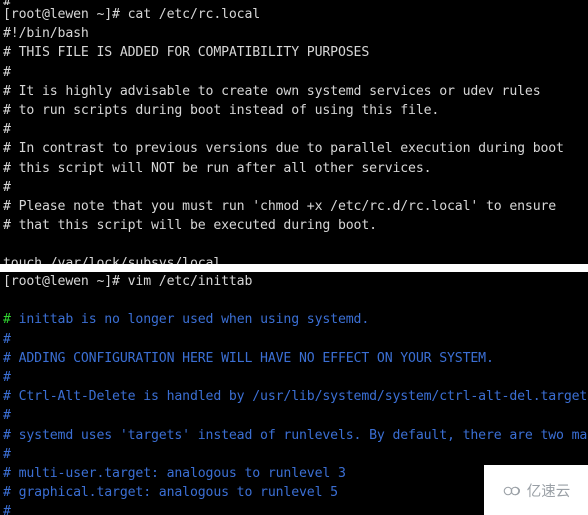 The width and height of the screenshot is (588, 515). What do you see at coordinates (294, 268) in the screenshot?
I see `panel-divider` at bounding box center [294, 268].